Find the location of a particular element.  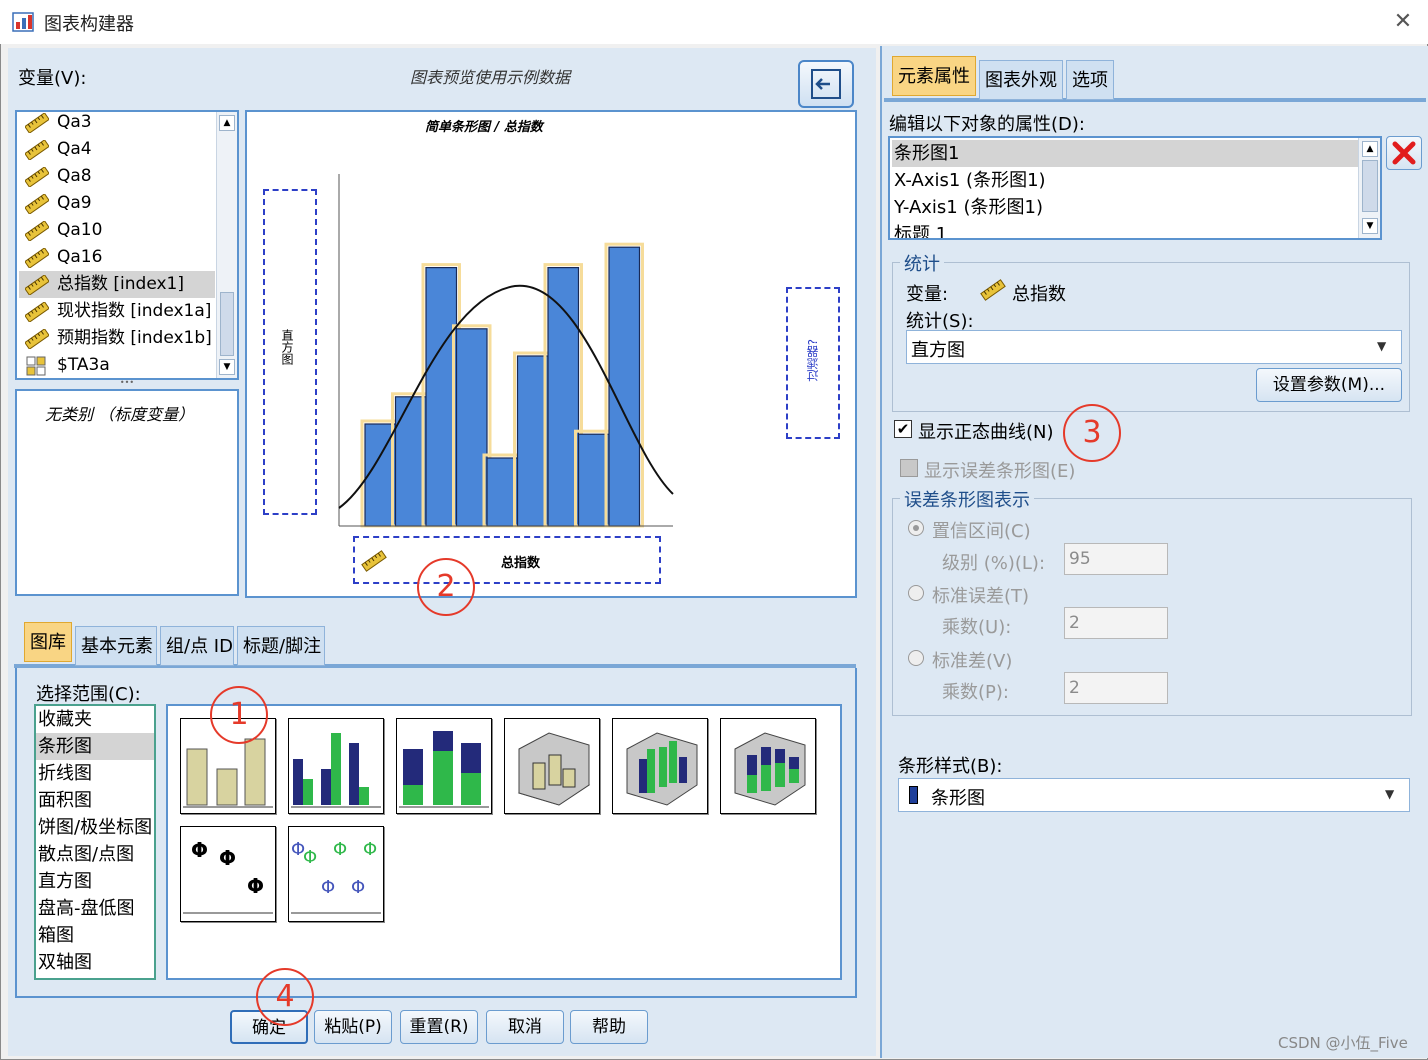

chart-type-item: 双轴图 is located at coordinates (95, 962).